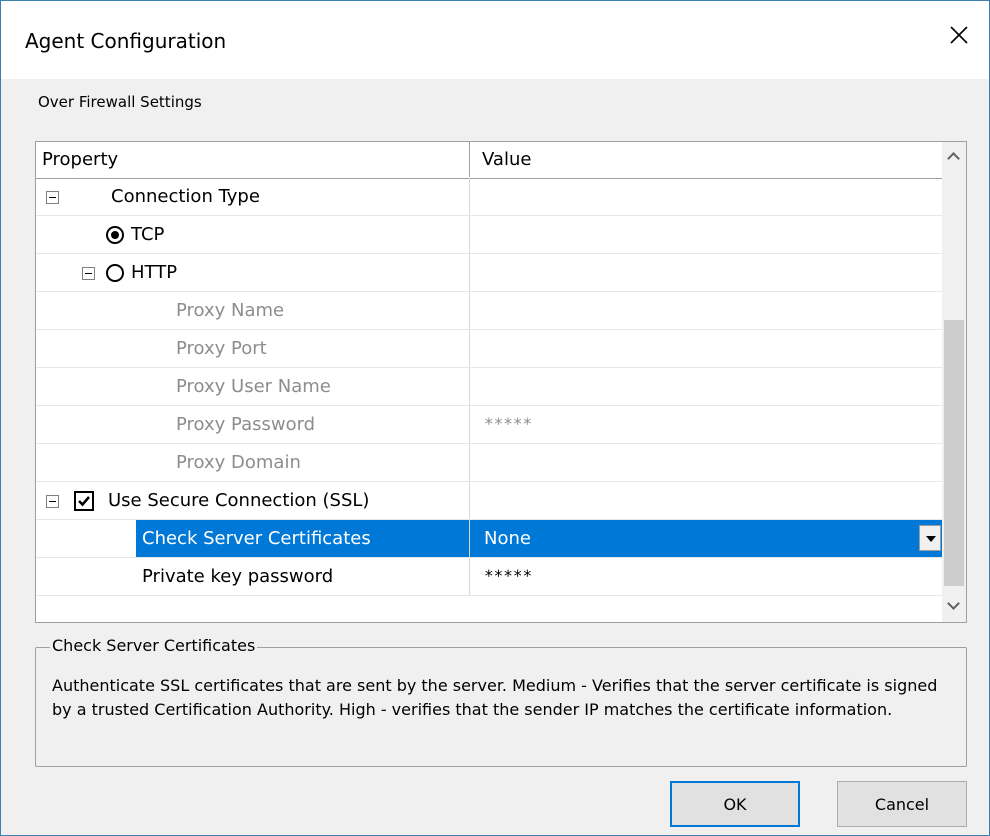 Image resolution: width=990 pixels, height=836 pixels. I want to click on header-property: Property, so click(253, 159).